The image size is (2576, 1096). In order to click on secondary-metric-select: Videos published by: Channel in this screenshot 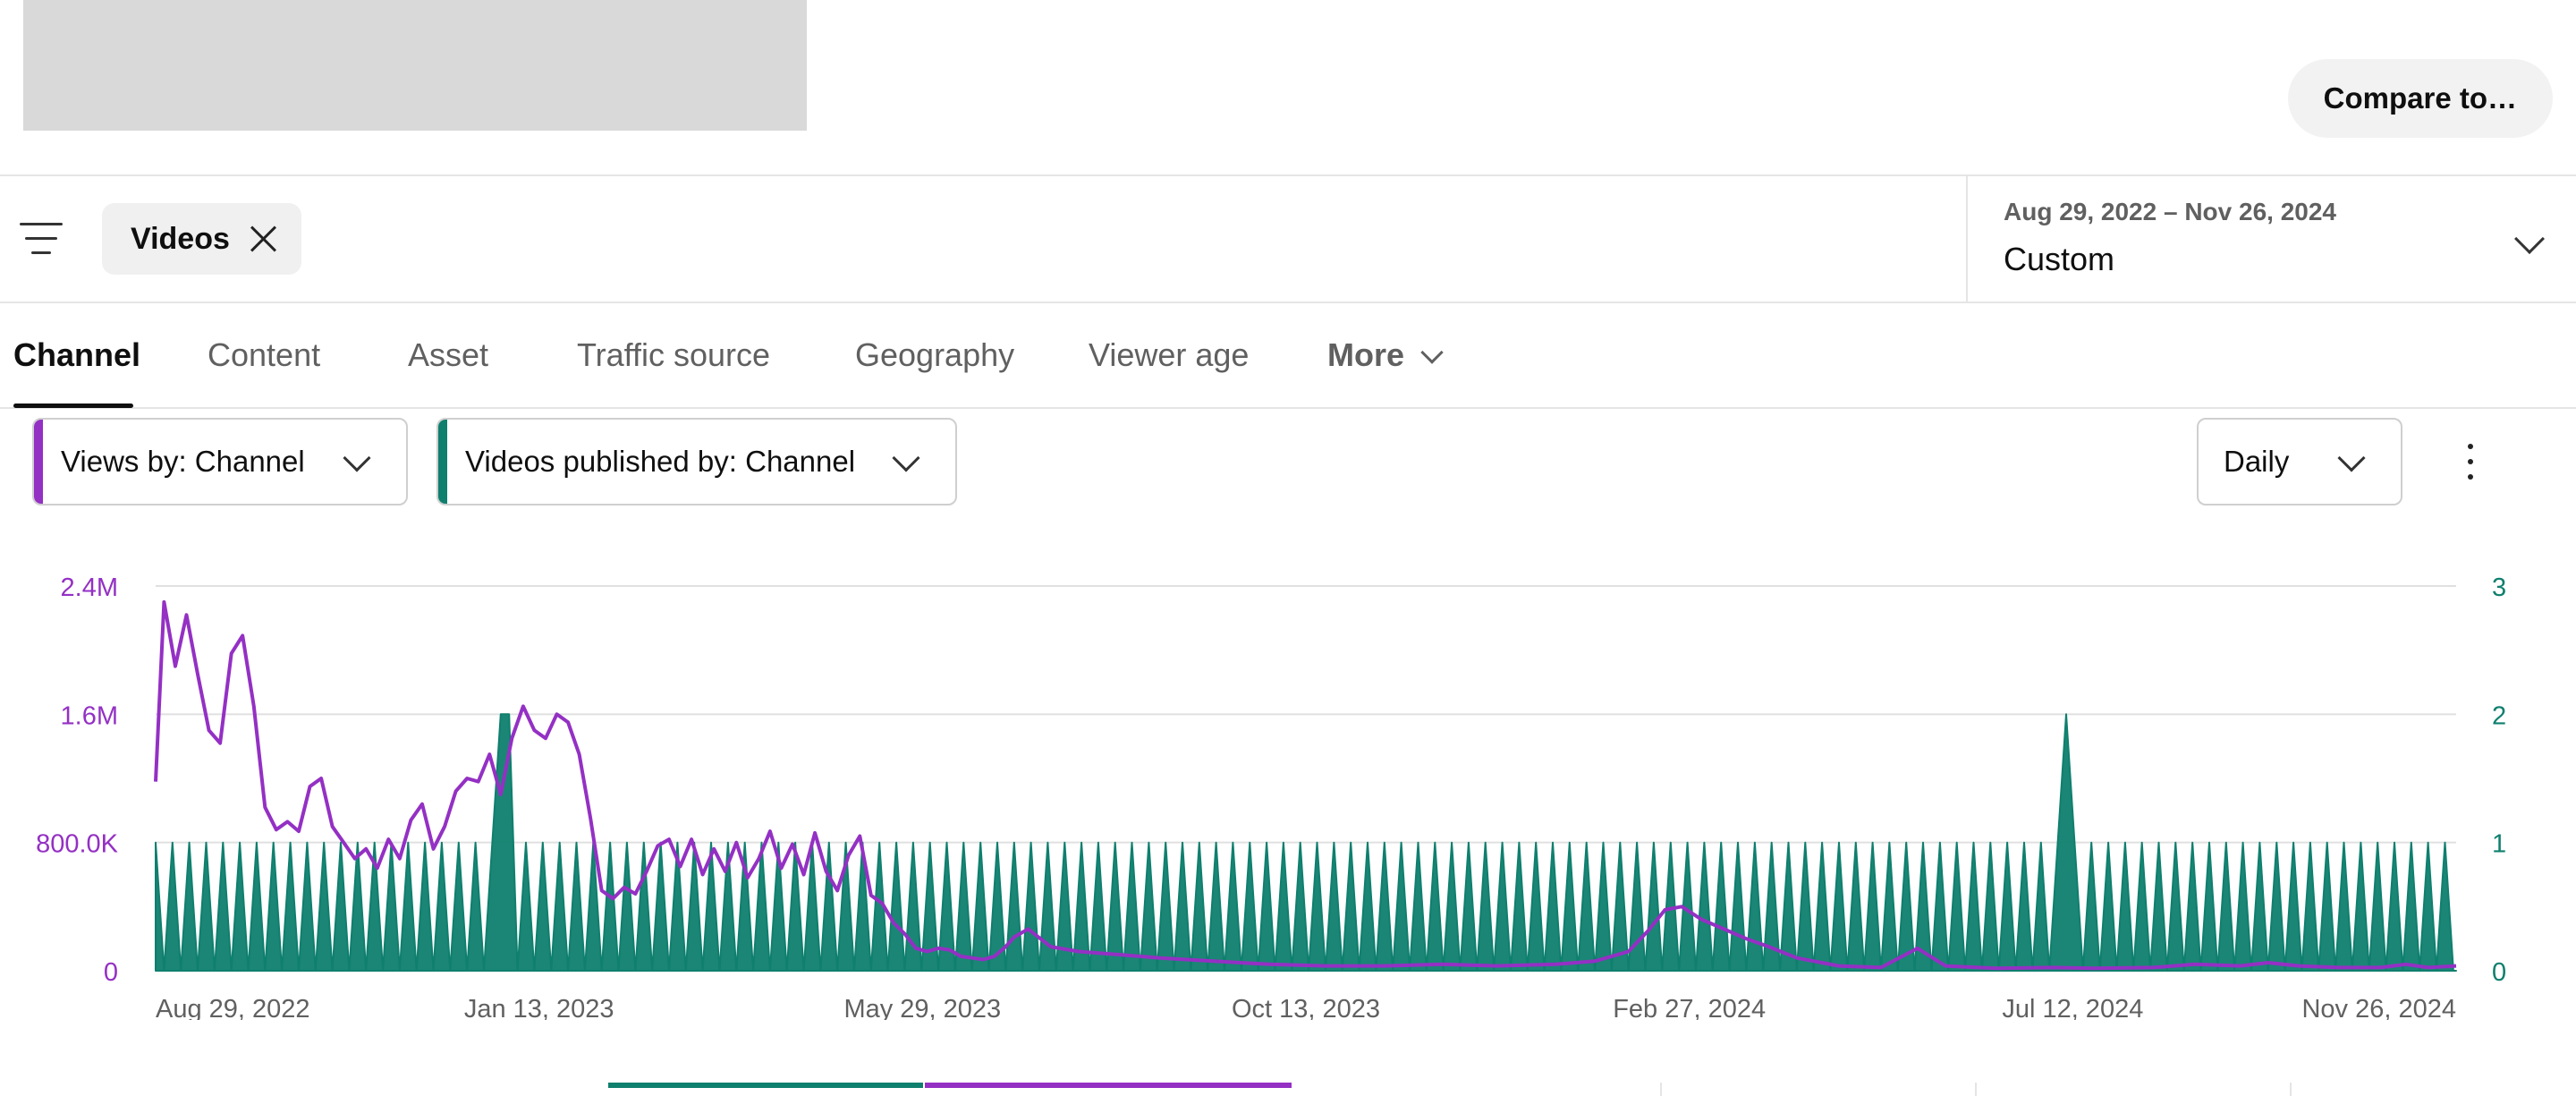, I will do `click(696, 462)`.